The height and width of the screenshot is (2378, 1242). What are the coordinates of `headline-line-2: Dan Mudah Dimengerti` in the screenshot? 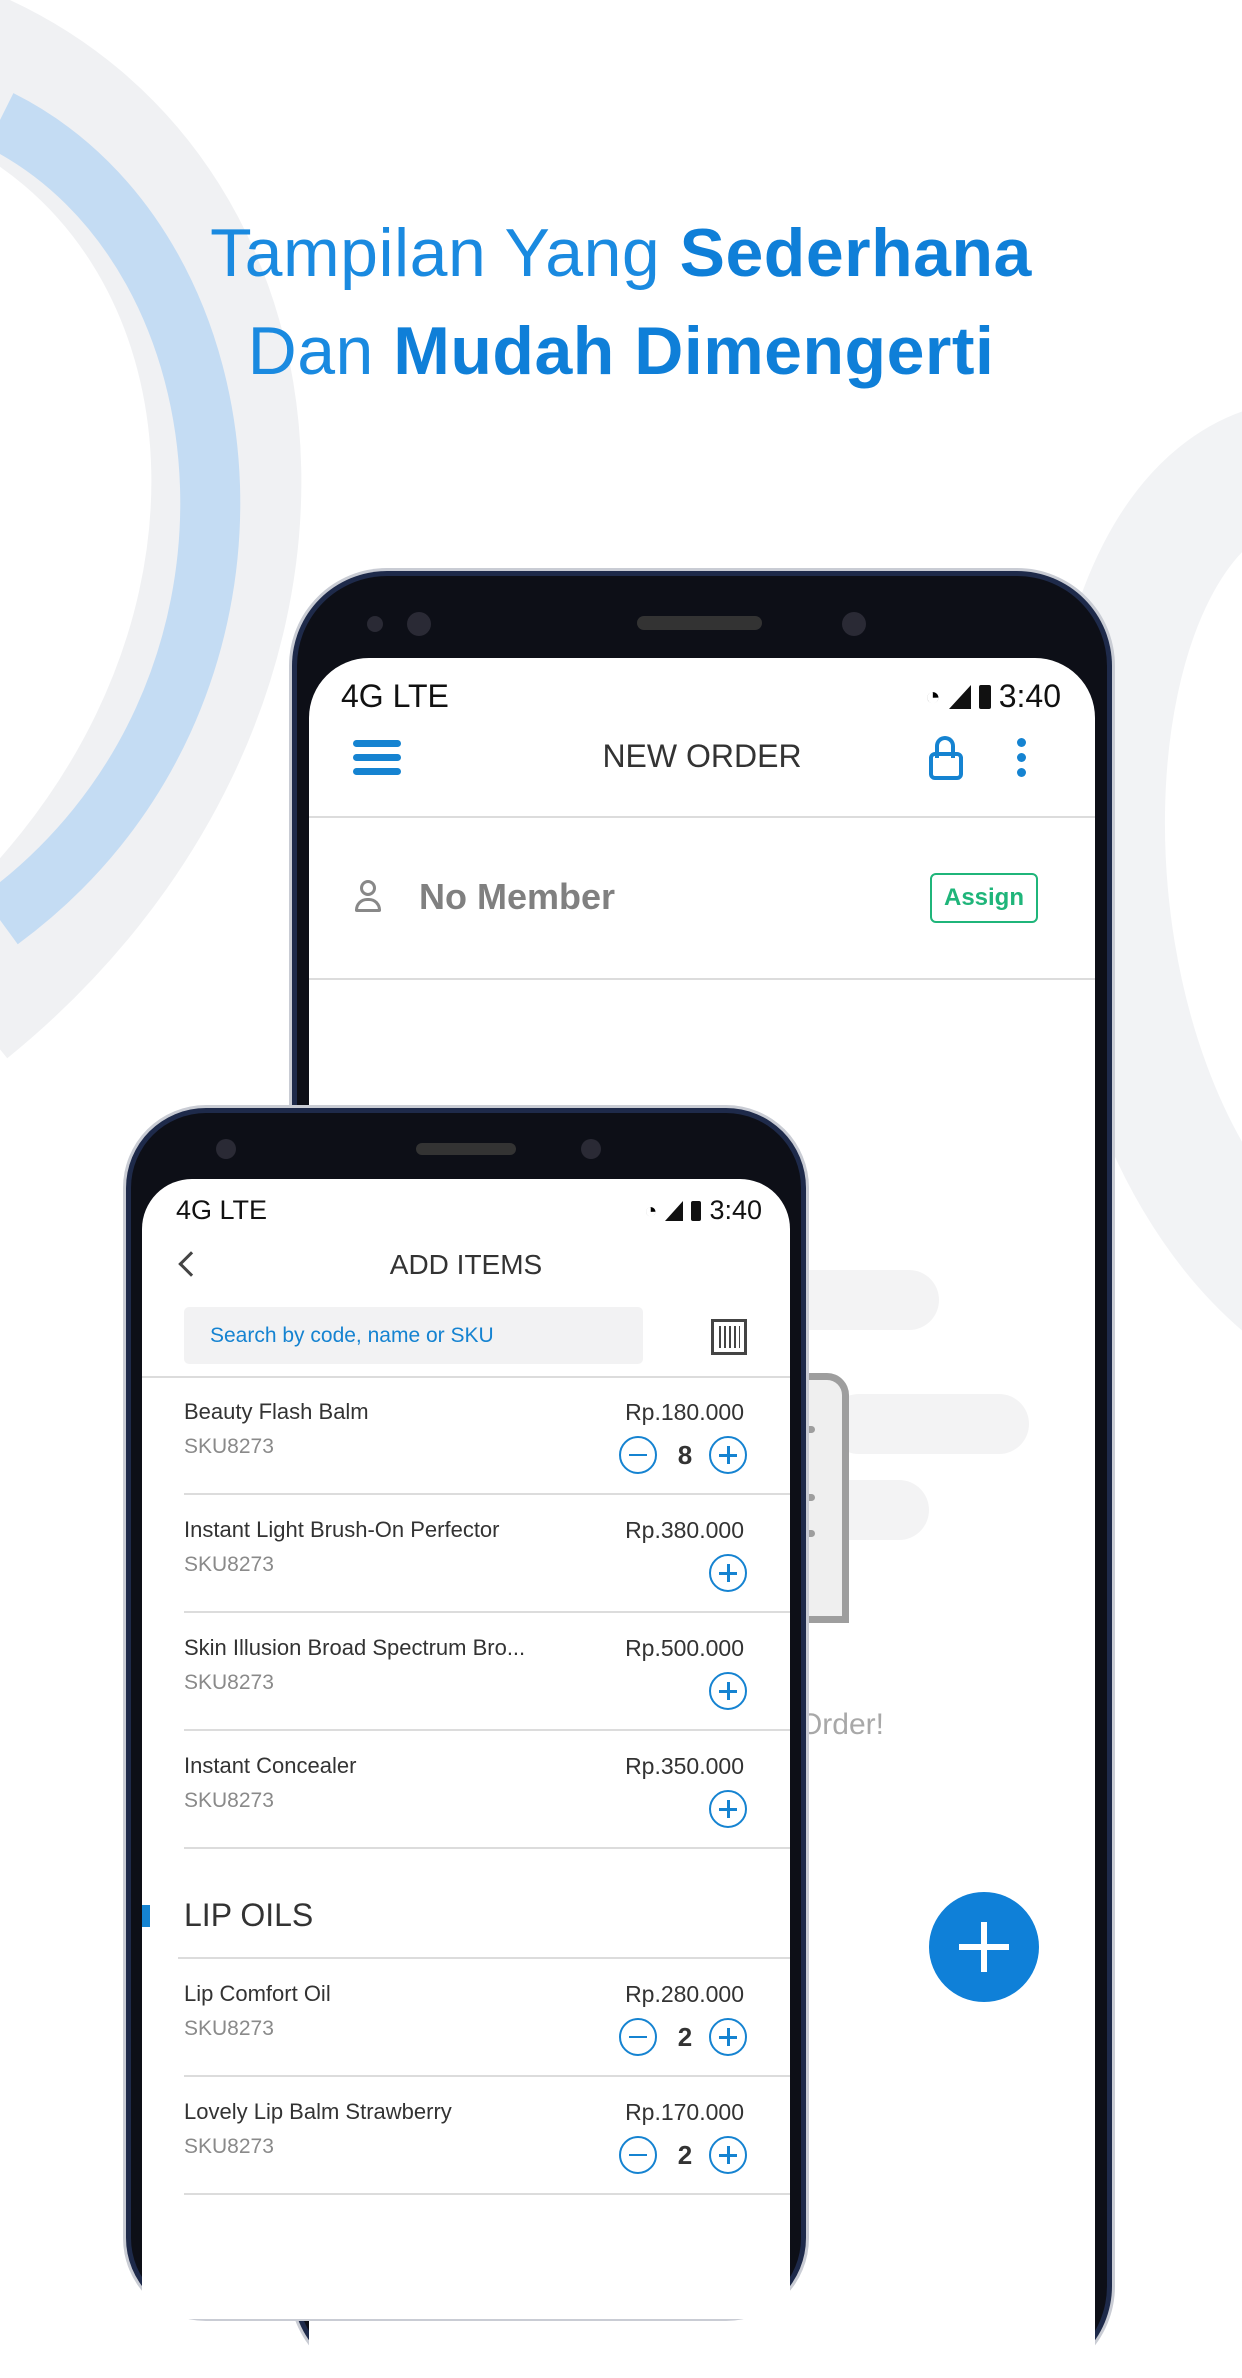 It's located at (621, 351).